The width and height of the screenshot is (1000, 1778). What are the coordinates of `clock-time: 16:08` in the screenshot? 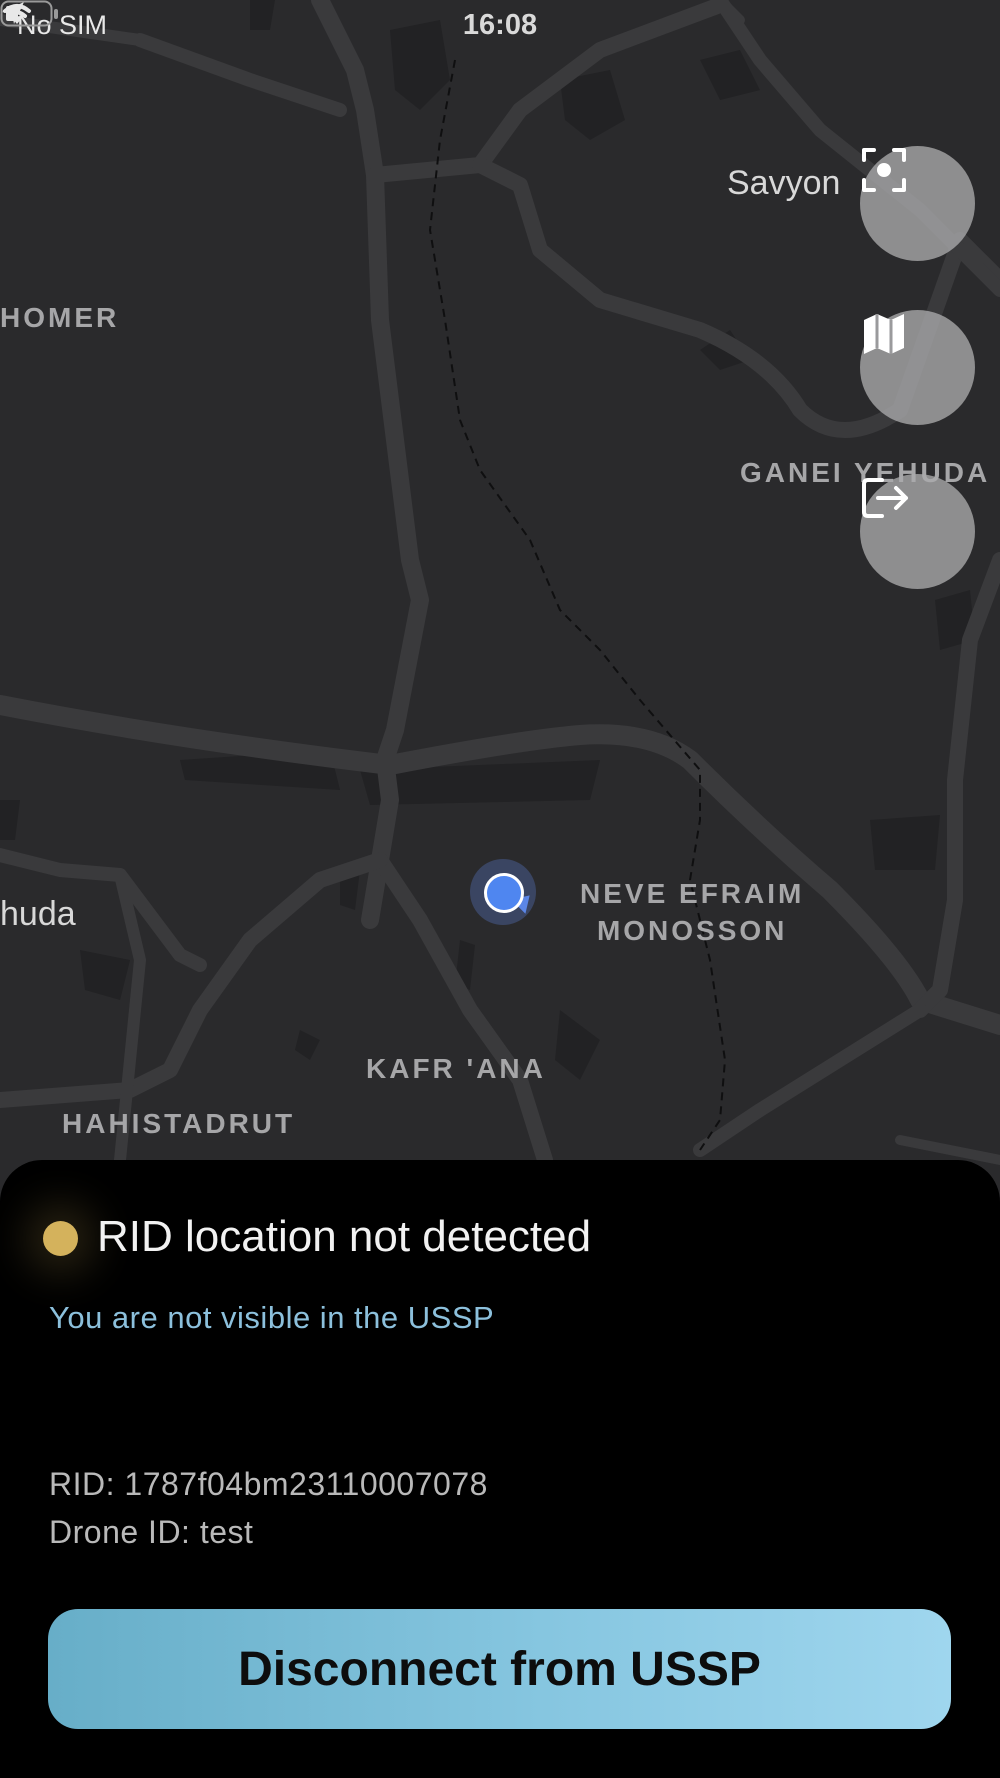 It's located at (500, 25).